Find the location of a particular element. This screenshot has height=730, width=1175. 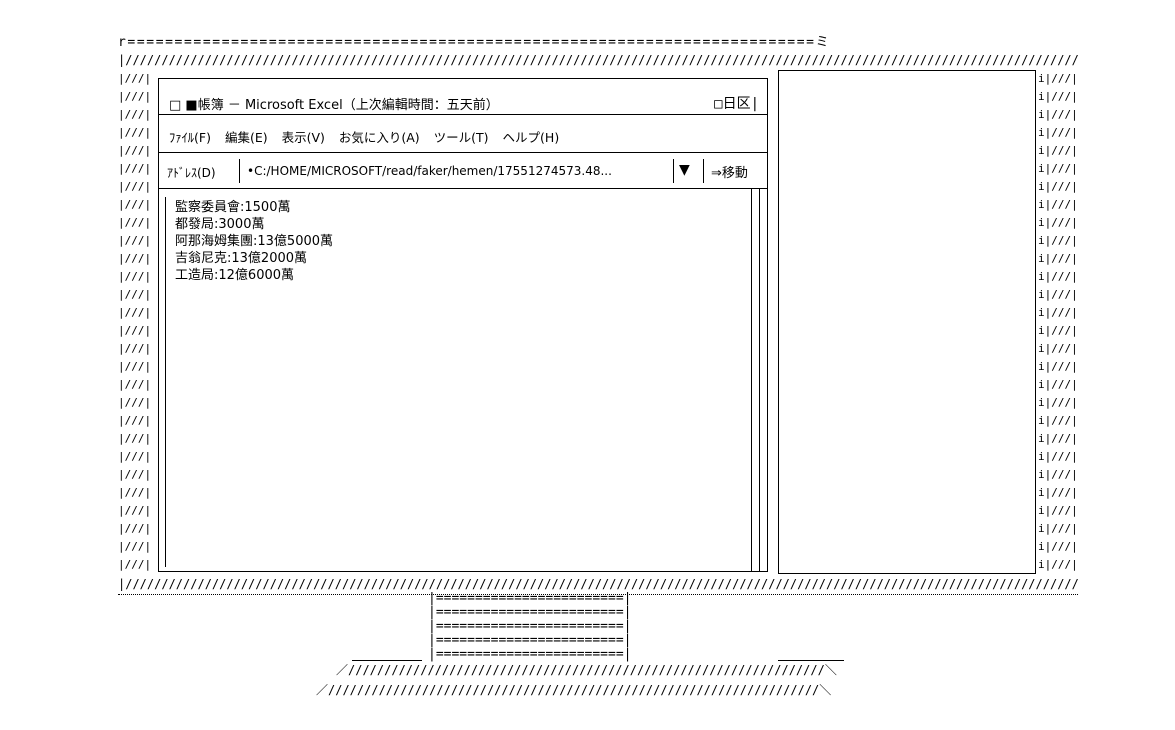

menu-file: ﾌｧｲﾙ(F) is located at coordinates (190, 137).